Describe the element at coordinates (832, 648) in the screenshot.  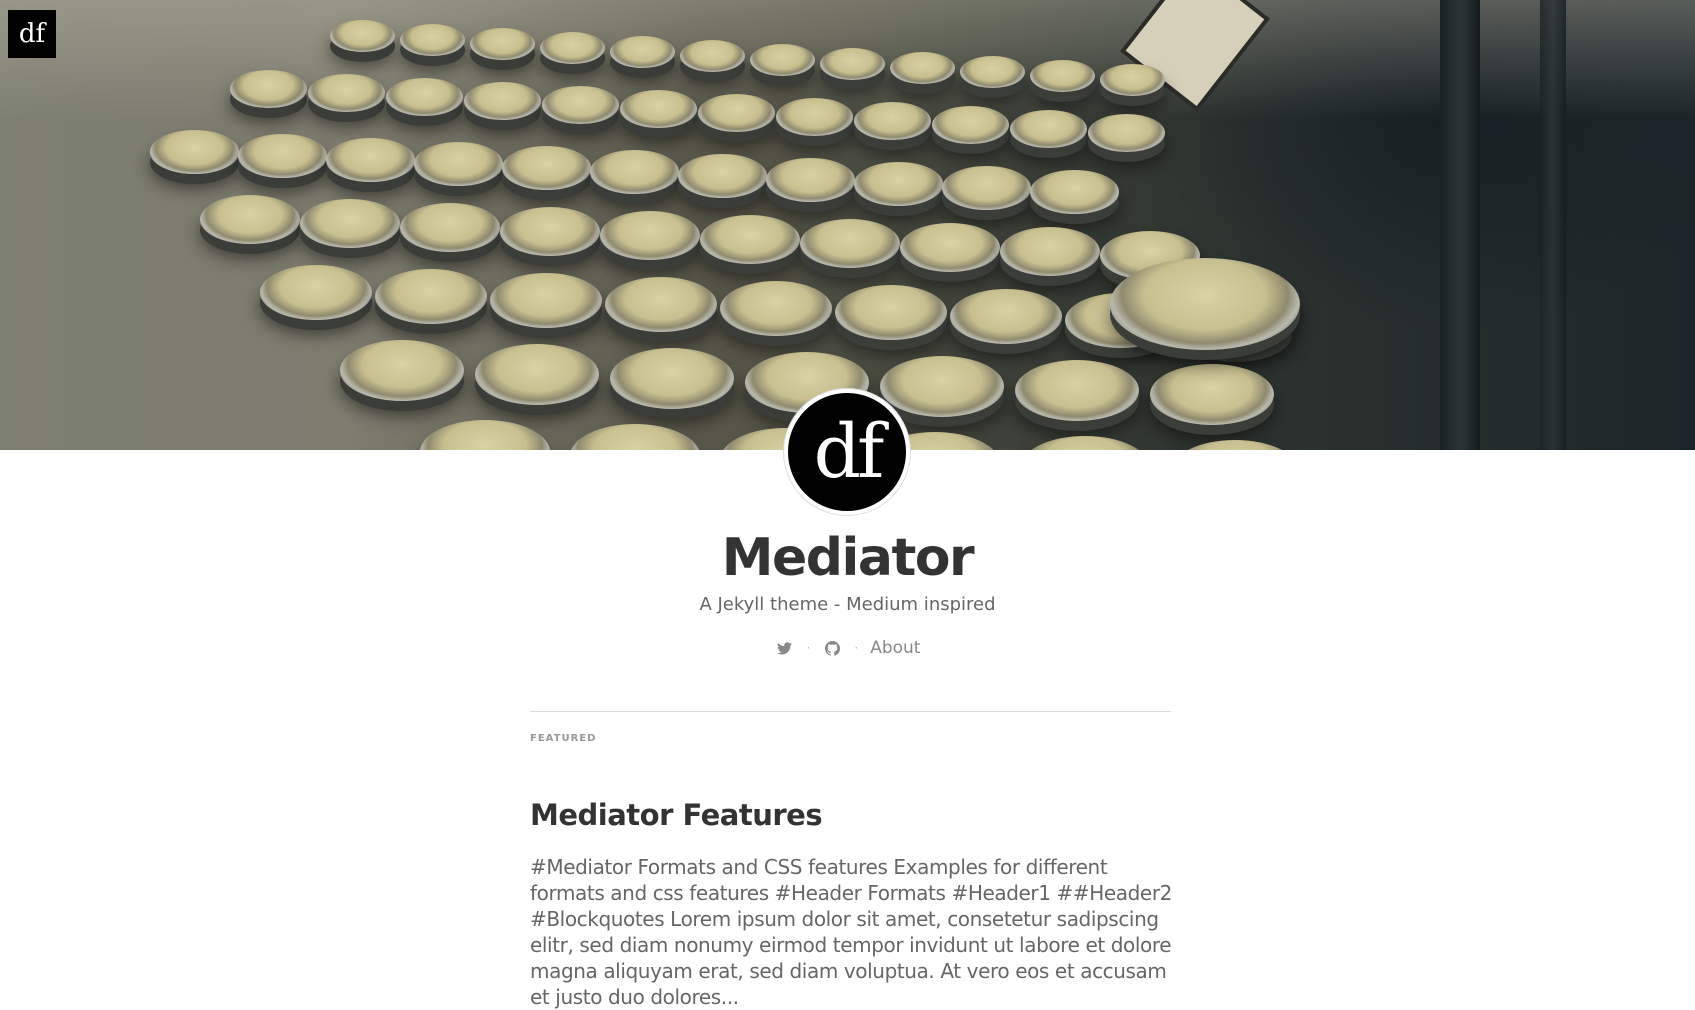
I see `github-icon` at that location.